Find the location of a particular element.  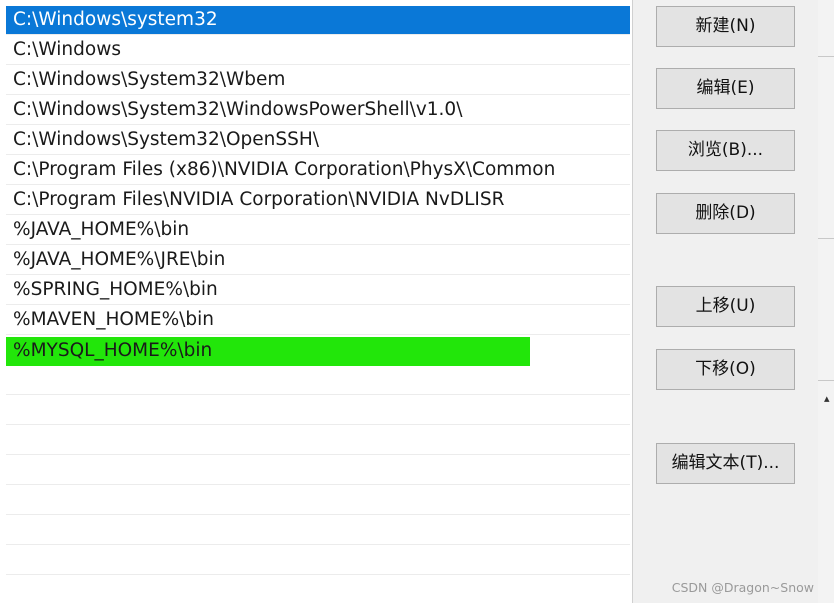

path-entry: %MAVEN_HOME%\bin is located at coordinates (318, 320).